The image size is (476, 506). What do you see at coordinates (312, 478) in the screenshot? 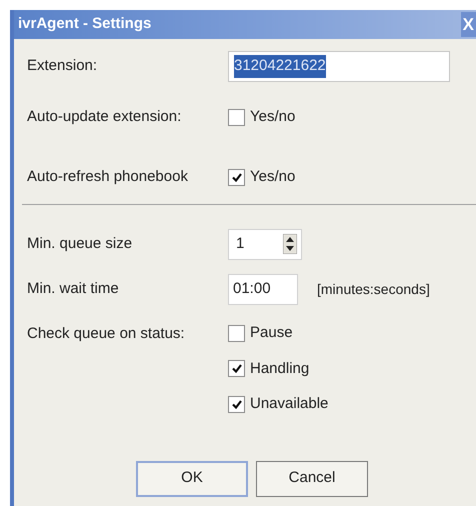
I see `dialog-button: Cancel` at bounding box center [312, 478].